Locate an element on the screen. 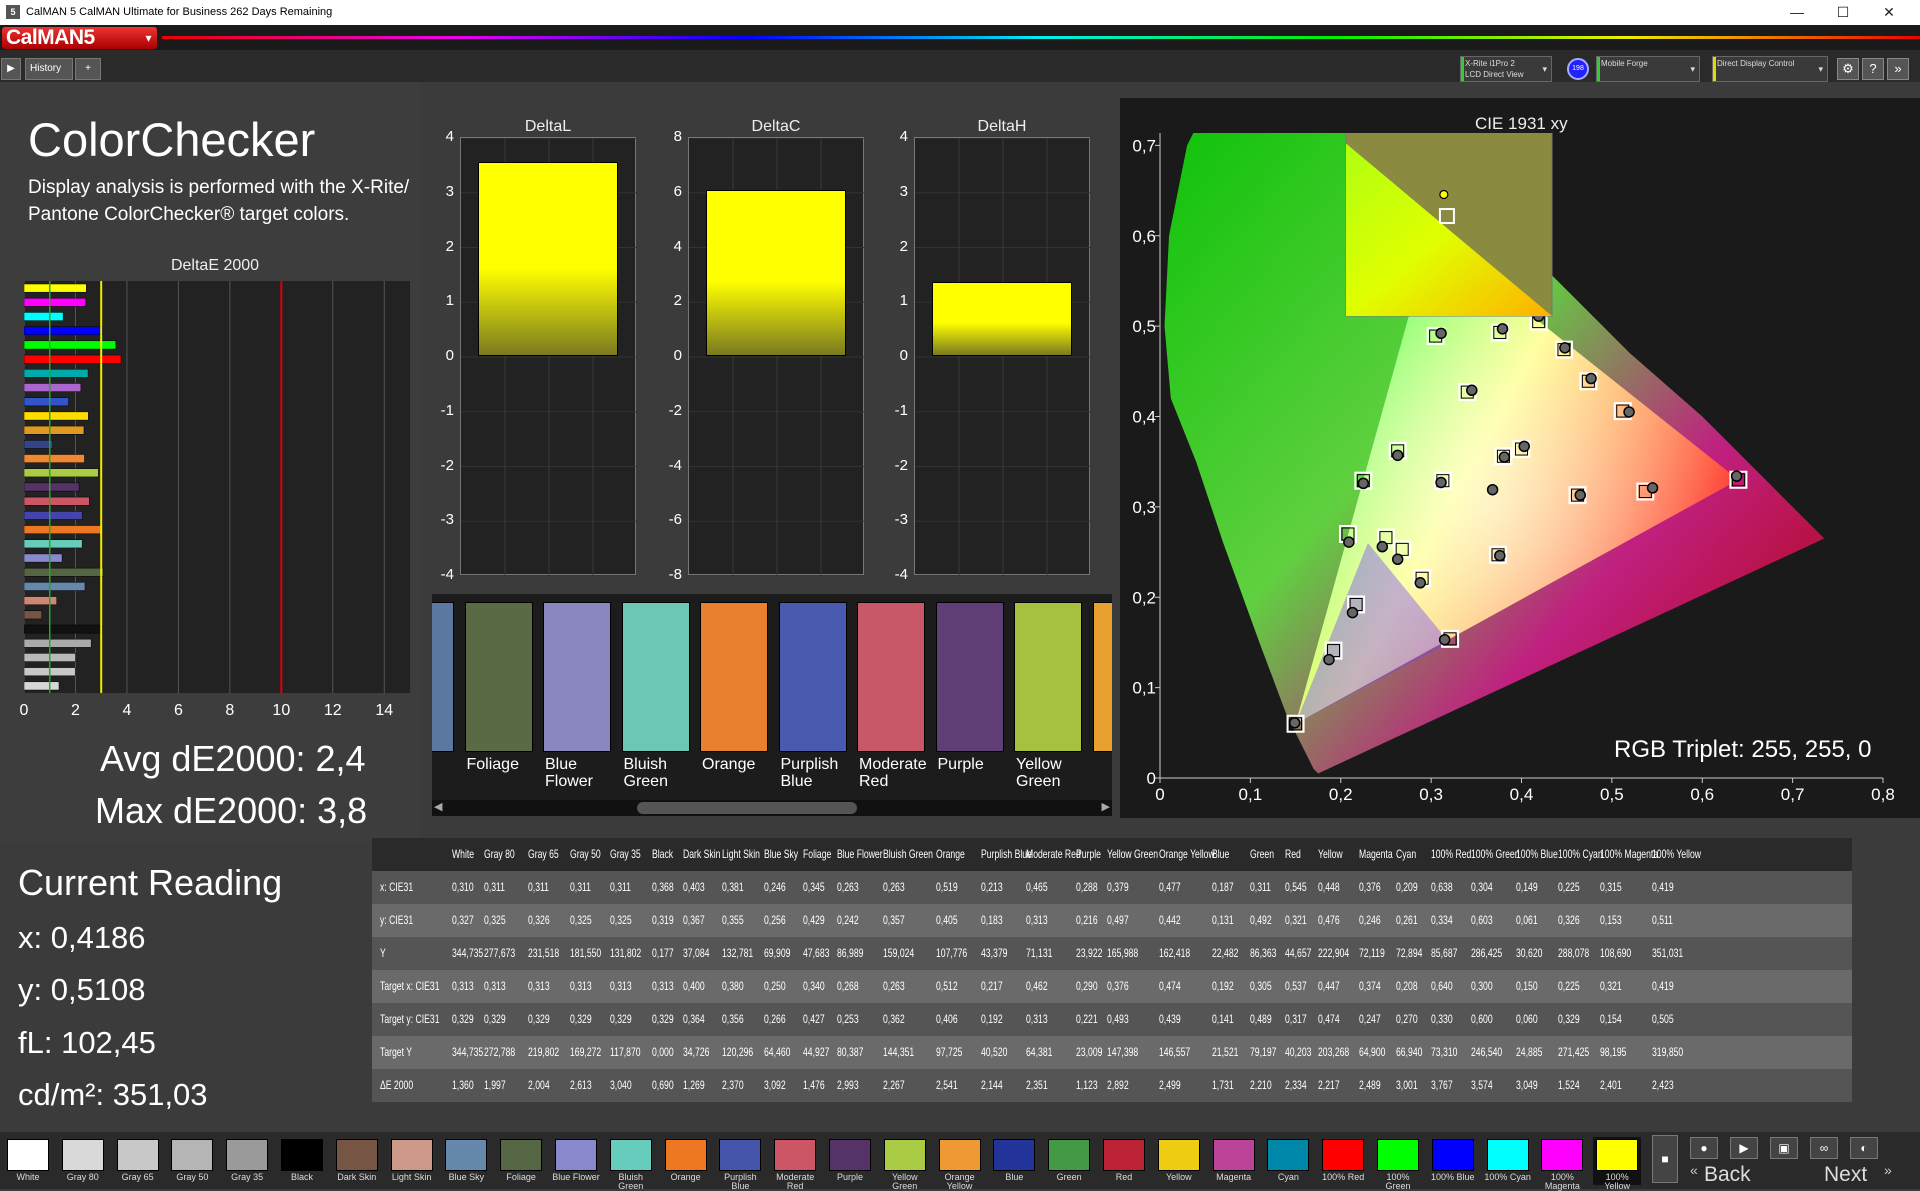  current-y: y: 0,5108 is located at coordinates (82, 989).